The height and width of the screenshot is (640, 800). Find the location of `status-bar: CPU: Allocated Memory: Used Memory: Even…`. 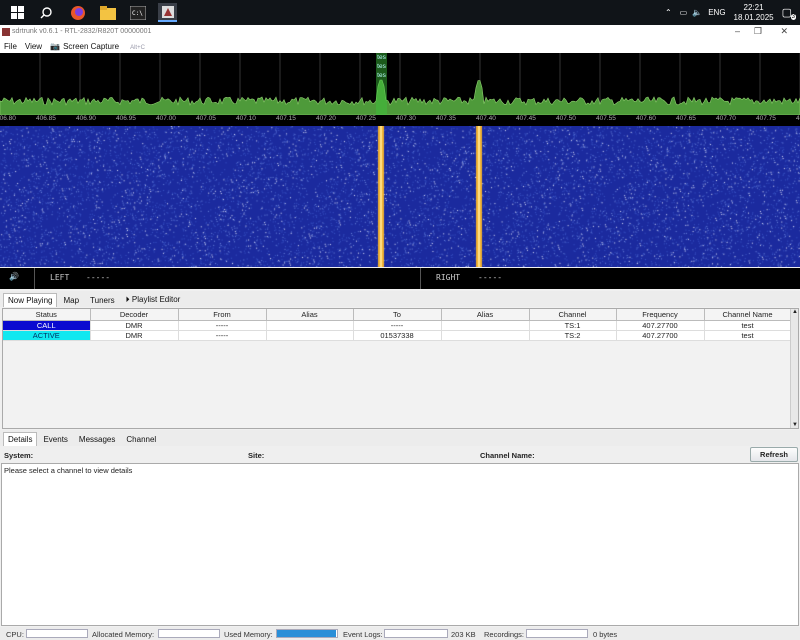

status-bar: CPU: Allocated Memory: Used Memory: Even… is located at coordinates (400, 633).